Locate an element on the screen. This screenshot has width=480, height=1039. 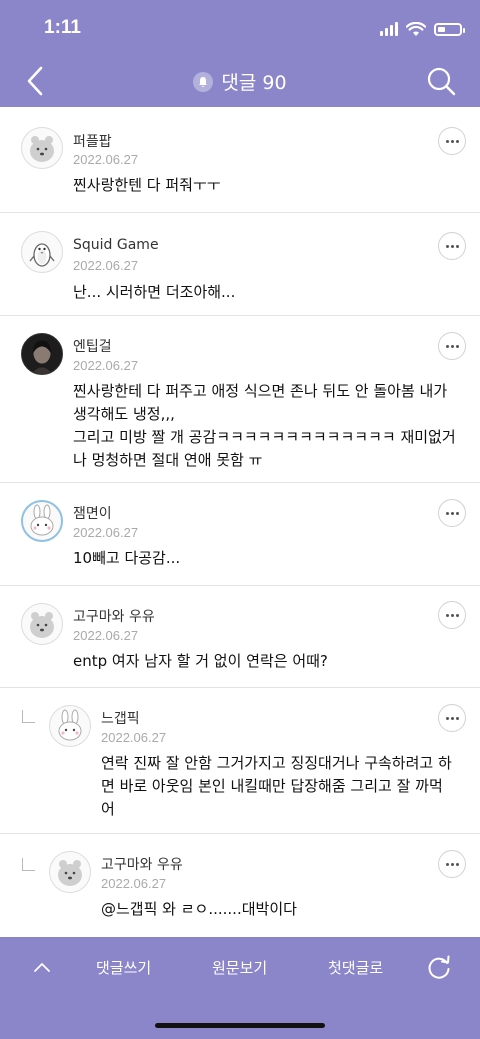
comment-text: @느갭픽 와 ㄹㅇ.......대박이다 is located at coordinates (199, 909).